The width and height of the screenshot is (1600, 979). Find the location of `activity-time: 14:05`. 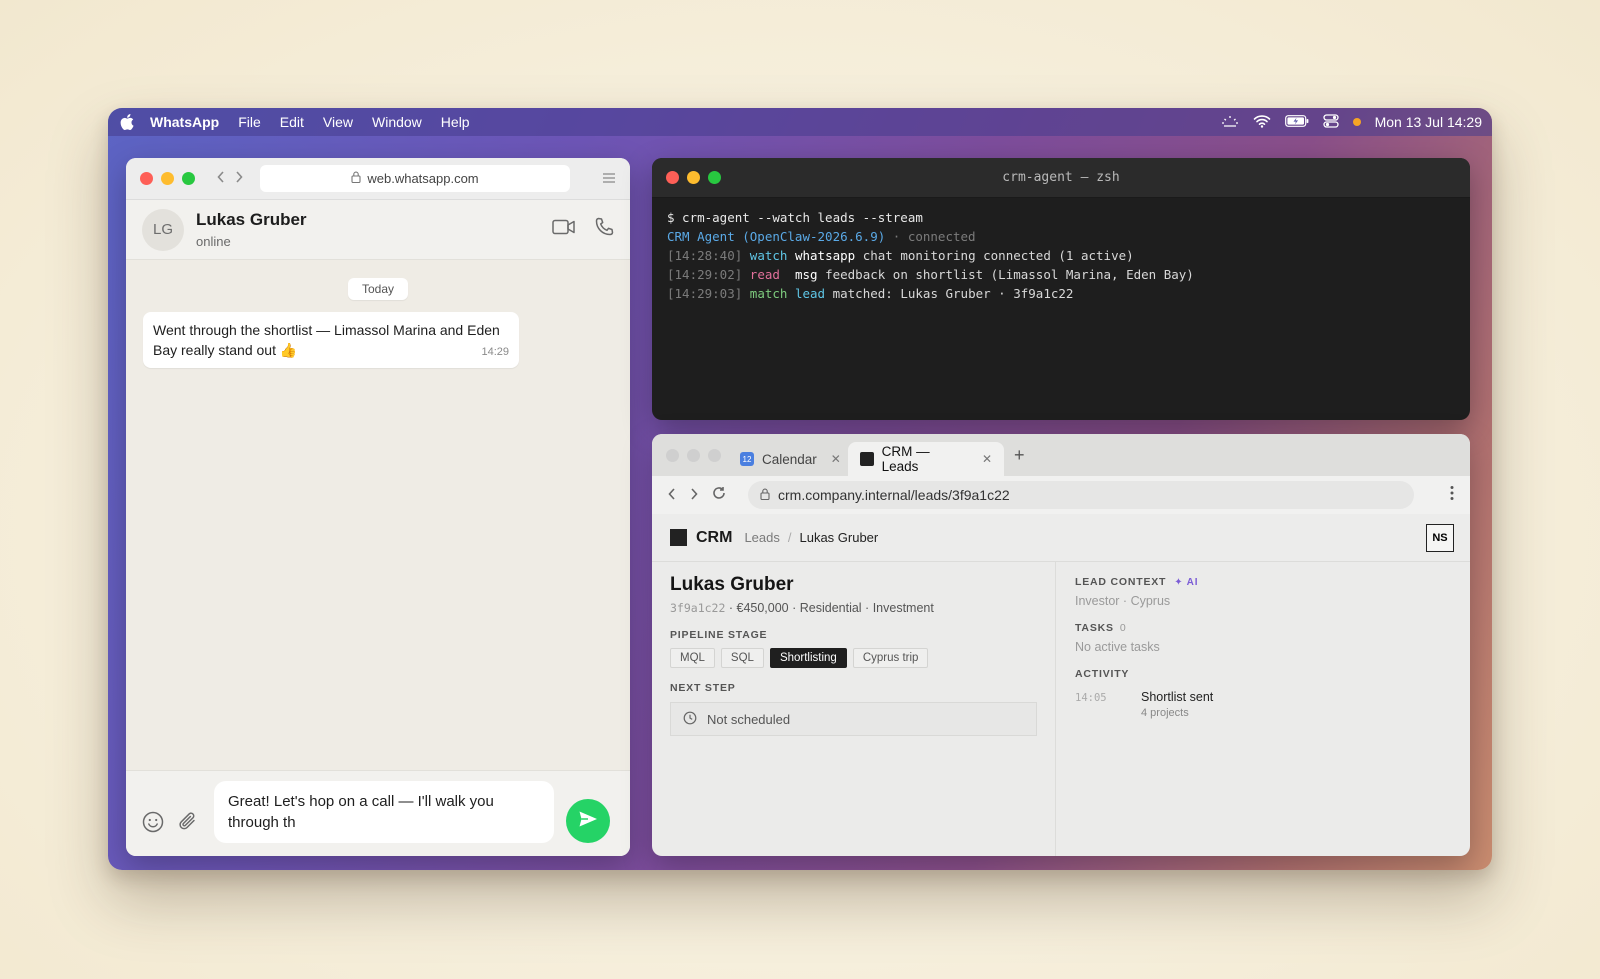

activity-time: 14:05 is located at coordinates (1091, 698).